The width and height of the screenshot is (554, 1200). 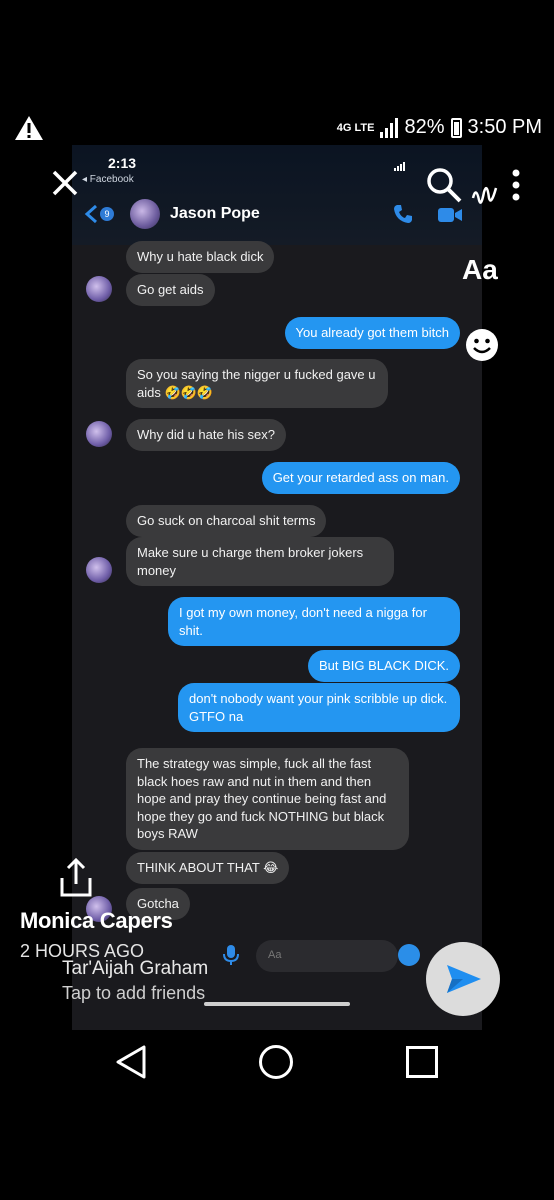 I want to click on send-arrow-icon, so click(x=464, y=979).